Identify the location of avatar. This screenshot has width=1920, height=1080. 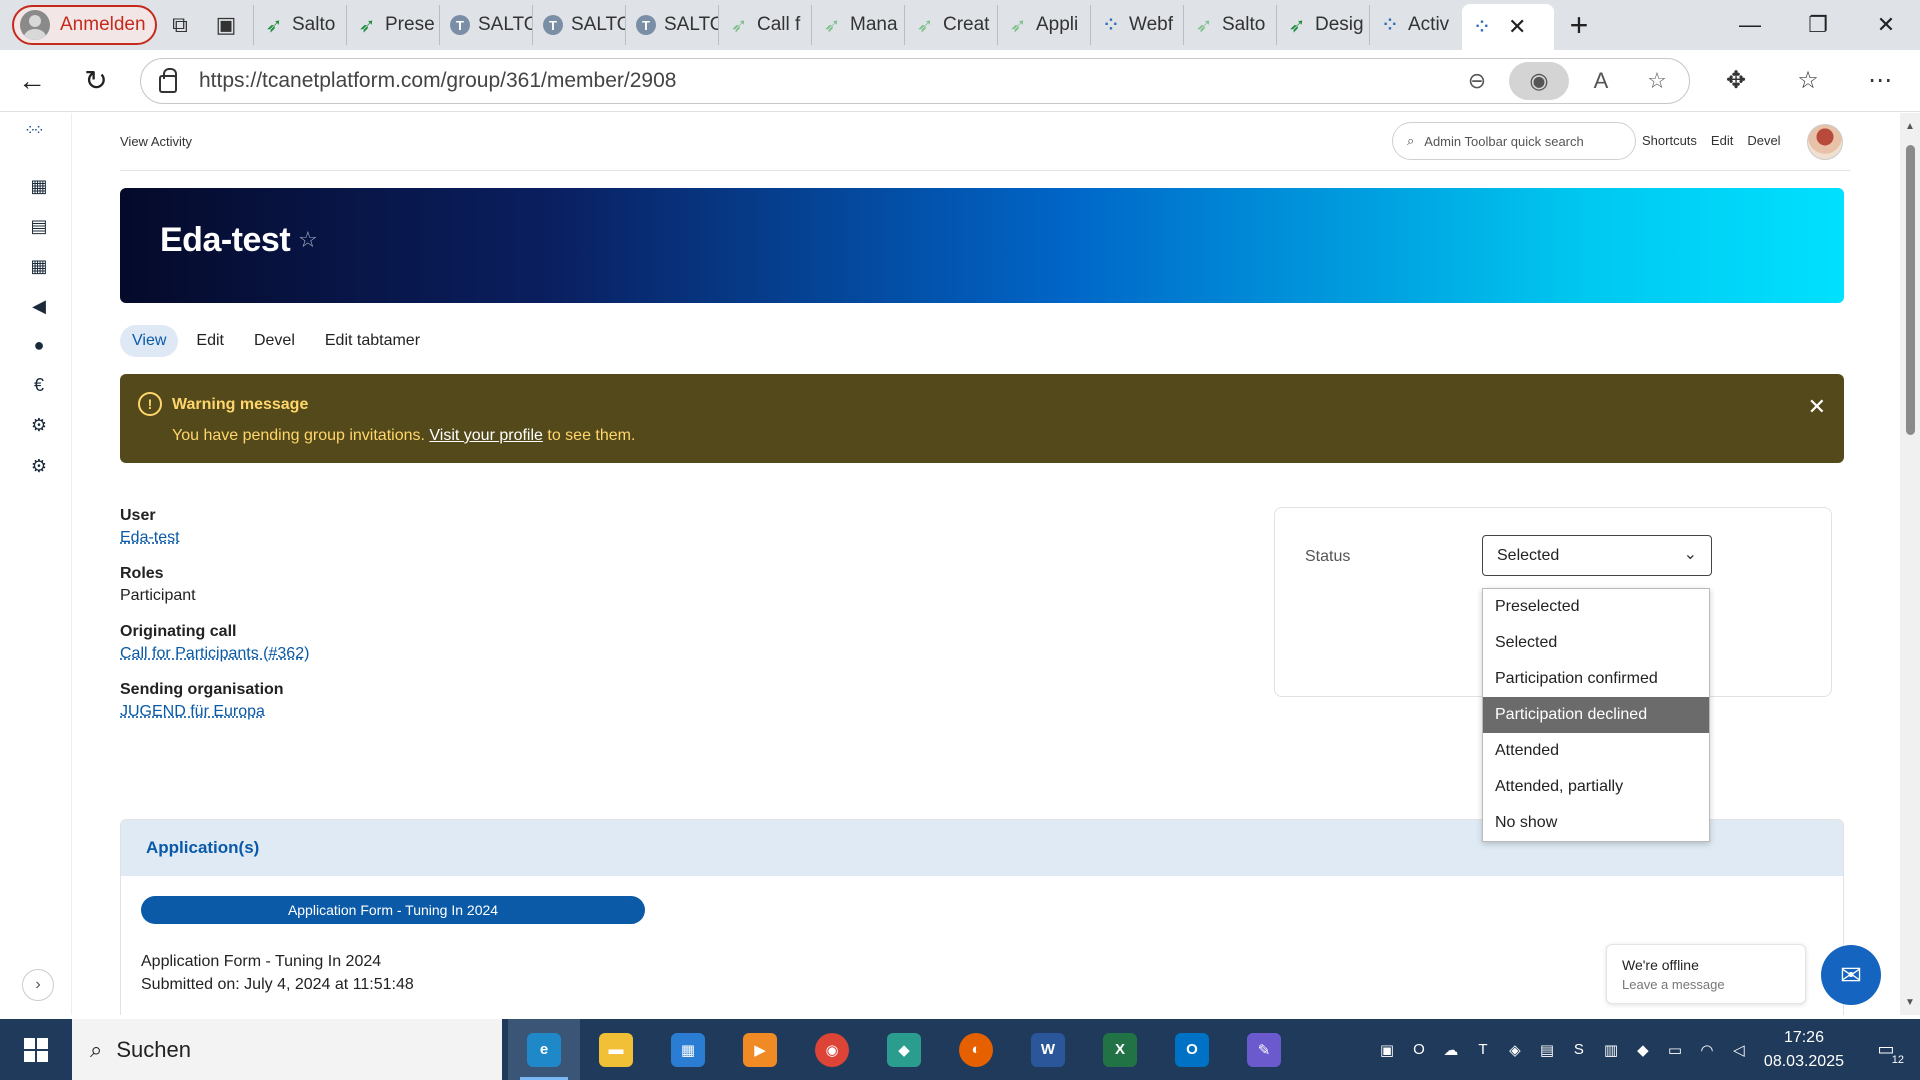
(1825, 142).